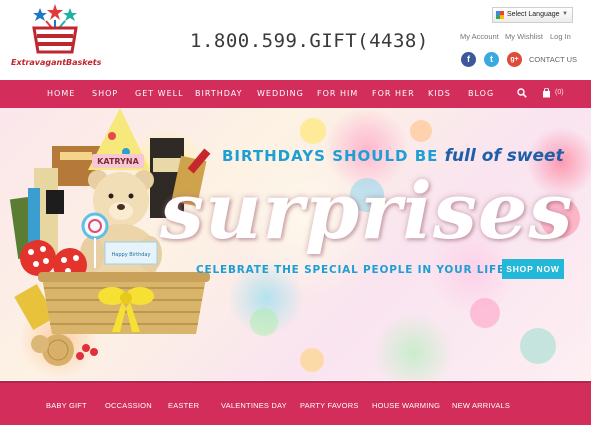 Image resolution: width=591 pixels, height=425 pixels. I want to click on hero-headline: BIRTHDAYS SHOULD BE full of sweet, so click(393, 156).